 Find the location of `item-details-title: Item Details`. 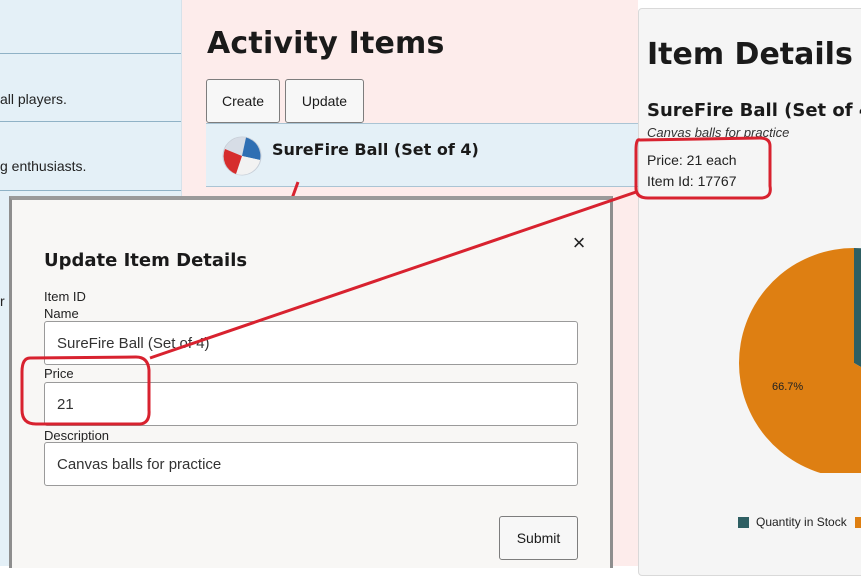

item-details-title: Item Details is located at coordinates (750, 54).